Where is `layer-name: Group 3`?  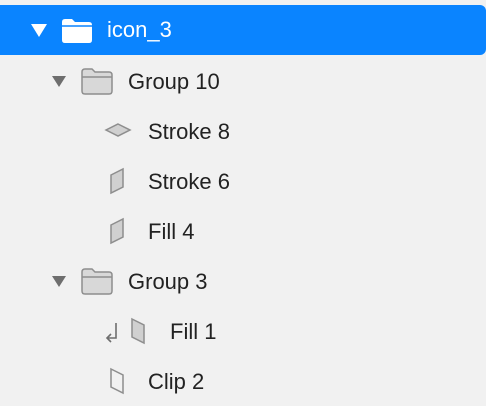 layer-name: Group 3 is located at coordinates (168, 281).